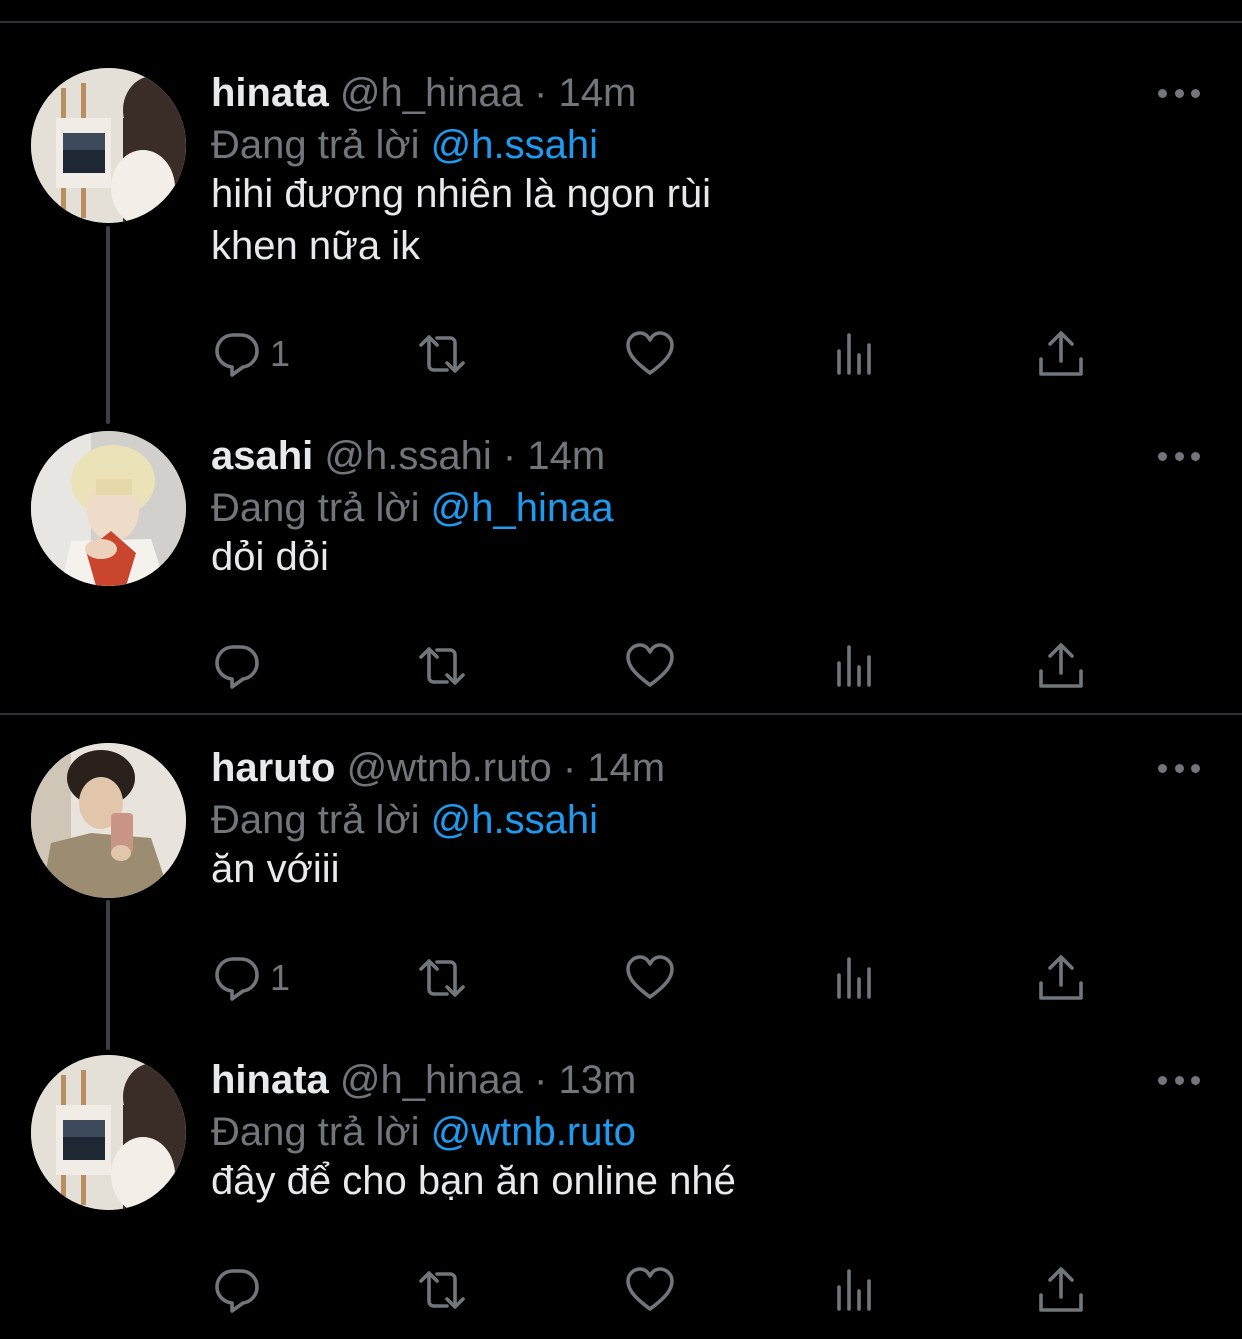 The width and height of the screenshot is (1242, 1339). I want to click on conversation-divider, so click(621, 714).